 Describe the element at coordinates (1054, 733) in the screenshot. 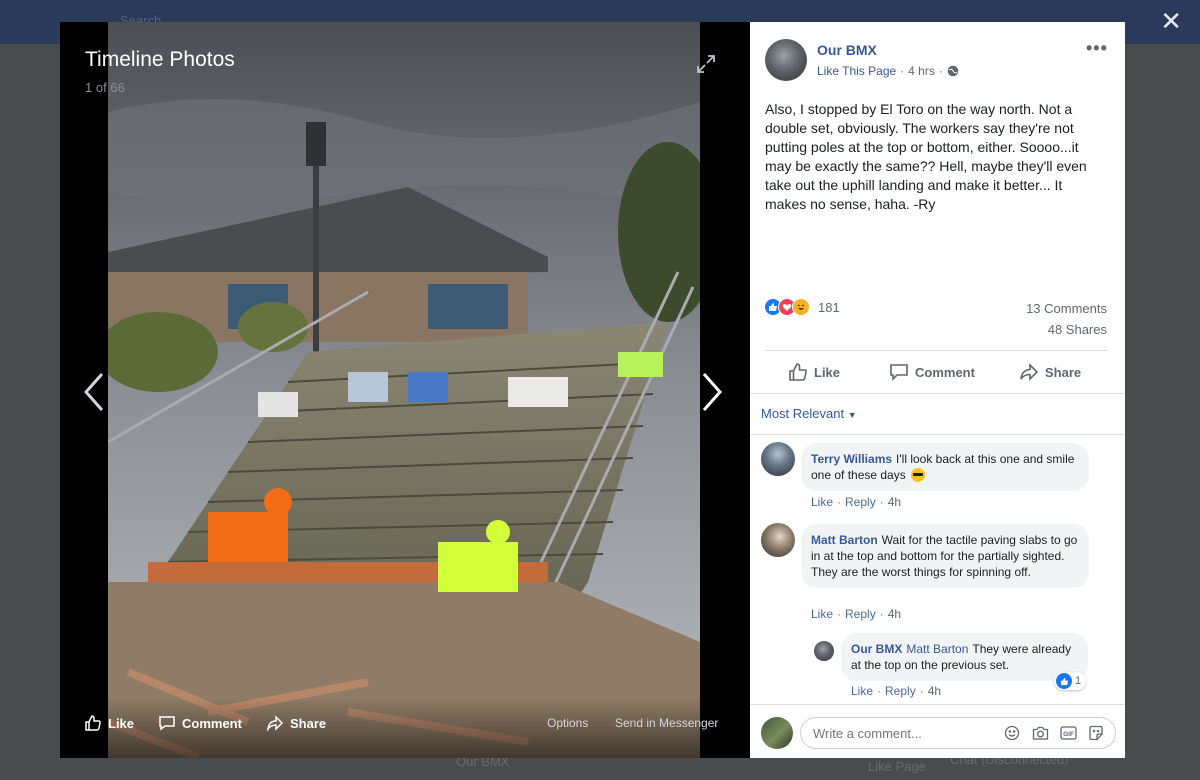

I see `composer-icons: GIF` at that location.